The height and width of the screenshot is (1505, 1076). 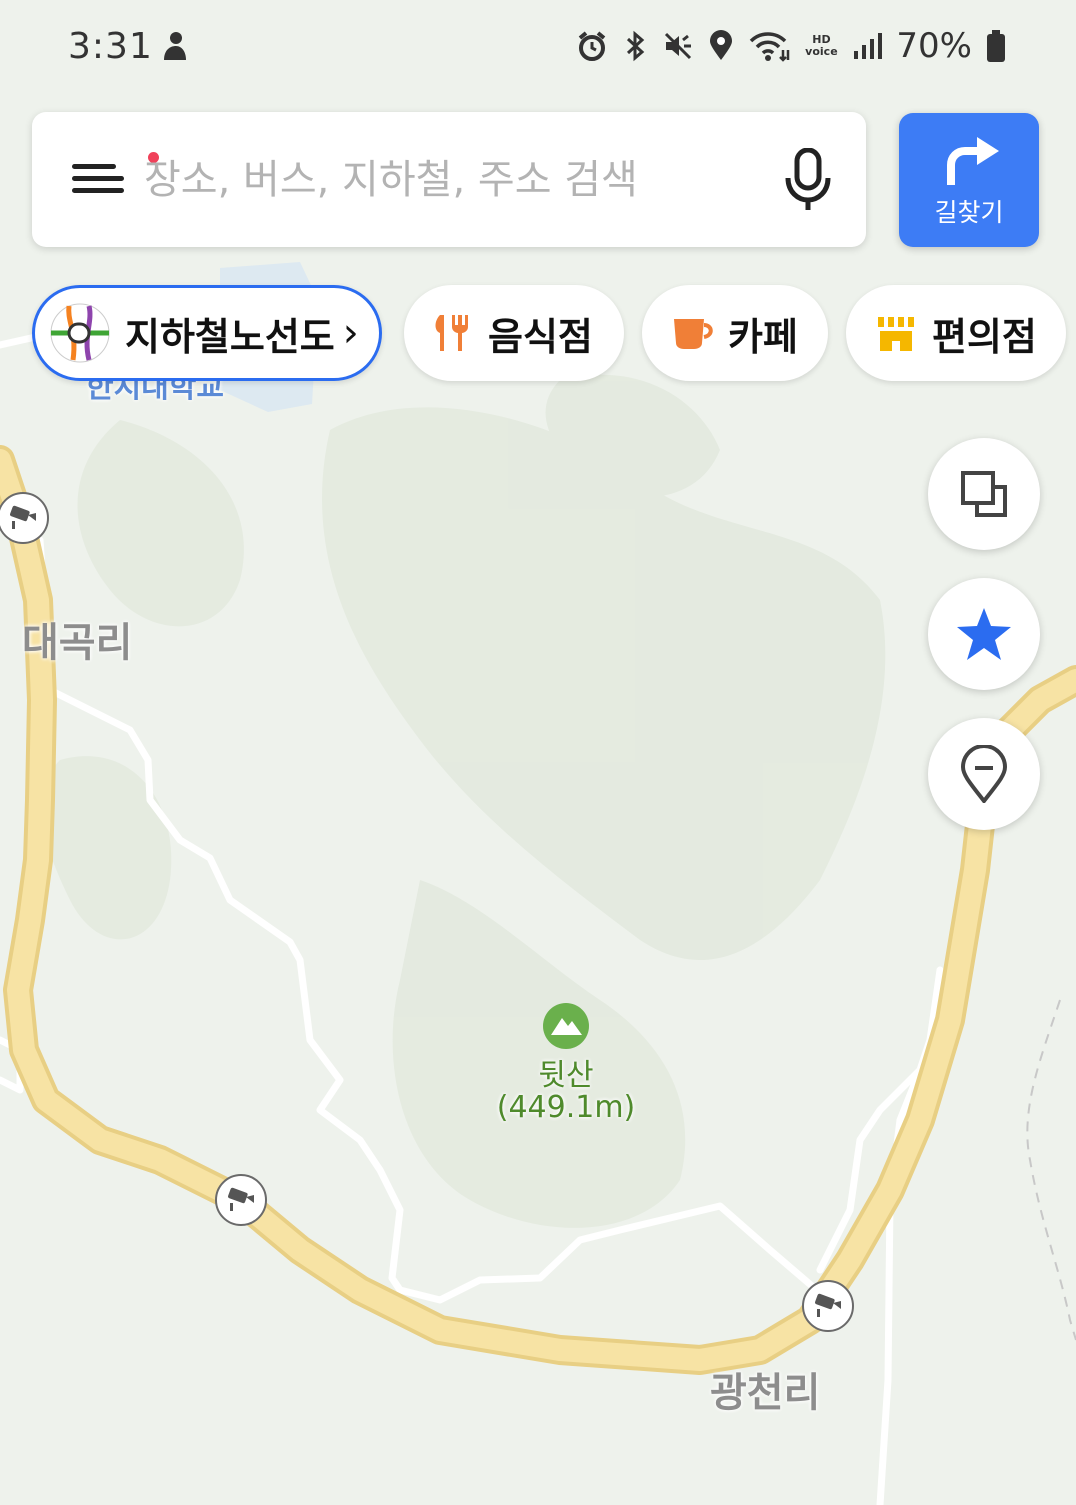 I want to click on chip-restaurant: 음식점, so click(x=514, y=333).